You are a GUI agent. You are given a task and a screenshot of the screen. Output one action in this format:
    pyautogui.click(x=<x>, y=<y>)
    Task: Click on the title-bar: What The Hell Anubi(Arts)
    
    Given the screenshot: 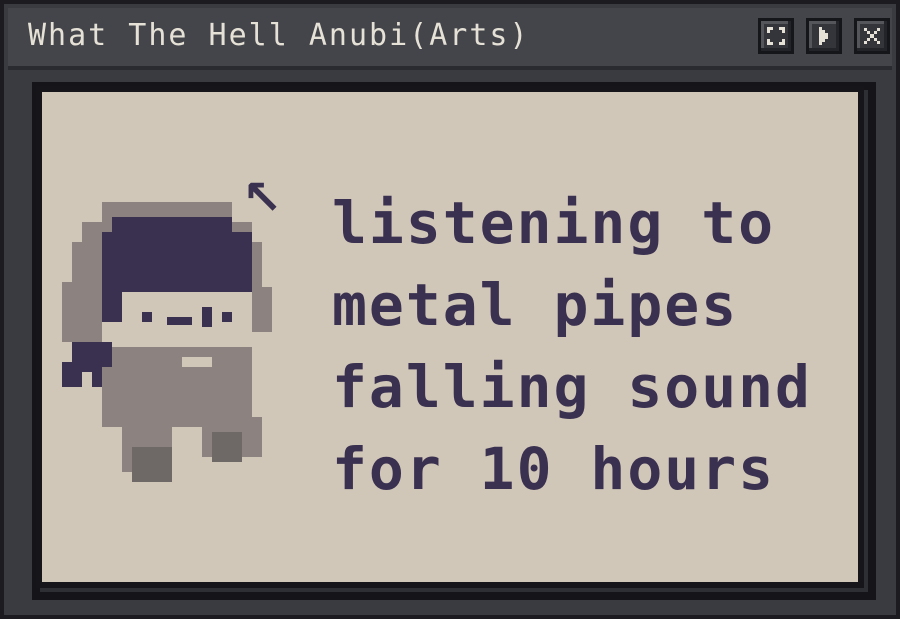 What is the action you would take?
    pyautogui.click(x=450, y=39)
    